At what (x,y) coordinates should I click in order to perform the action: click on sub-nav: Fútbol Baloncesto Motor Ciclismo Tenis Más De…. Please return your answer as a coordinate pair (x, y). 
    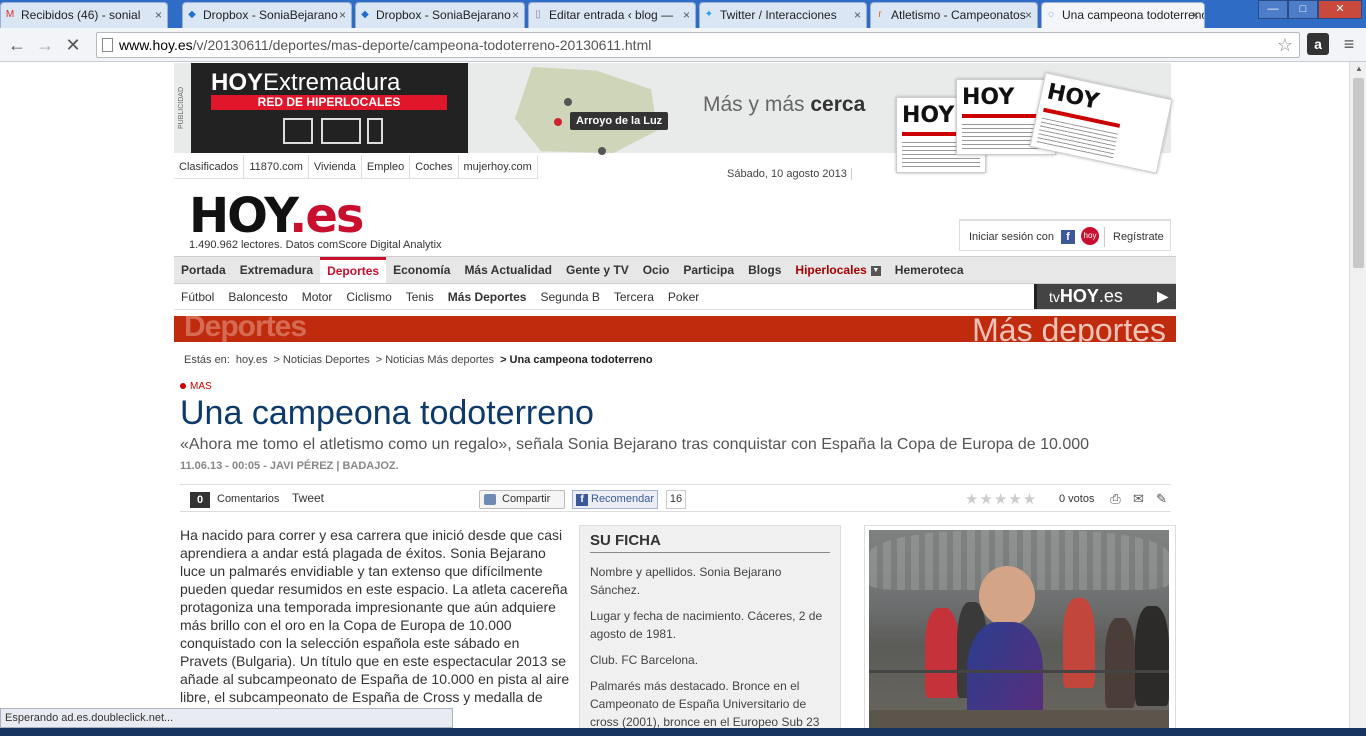
    Looking at the image, I should click on (675, 297).